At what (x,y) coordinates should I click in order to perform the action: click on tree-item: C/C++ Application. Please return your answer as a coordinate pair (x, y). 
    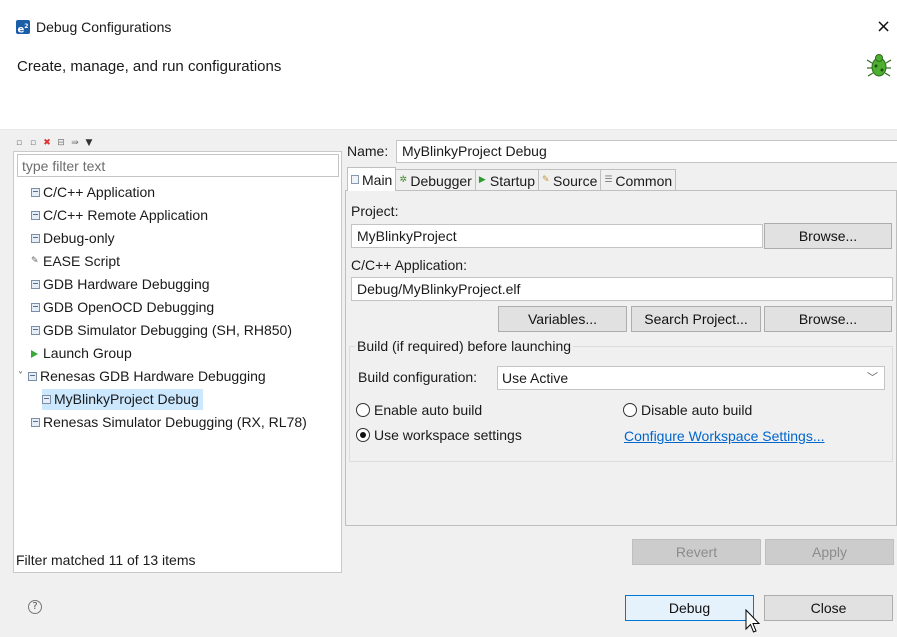
    Looking at the image, I should click on (93, 192).